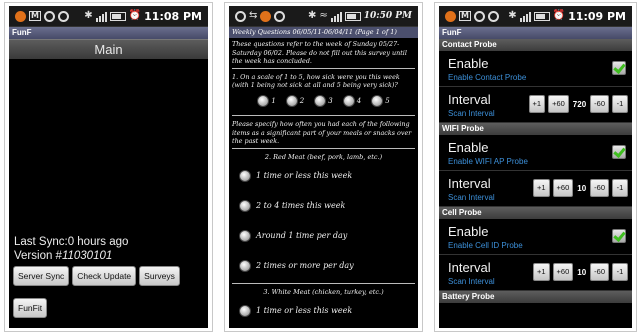 This screenshot has height=334, width=642. What do you see at coordinates (104, 276) in the screenshot?
I see `check-update-button: Check Update` at bounding box center [104, 276].